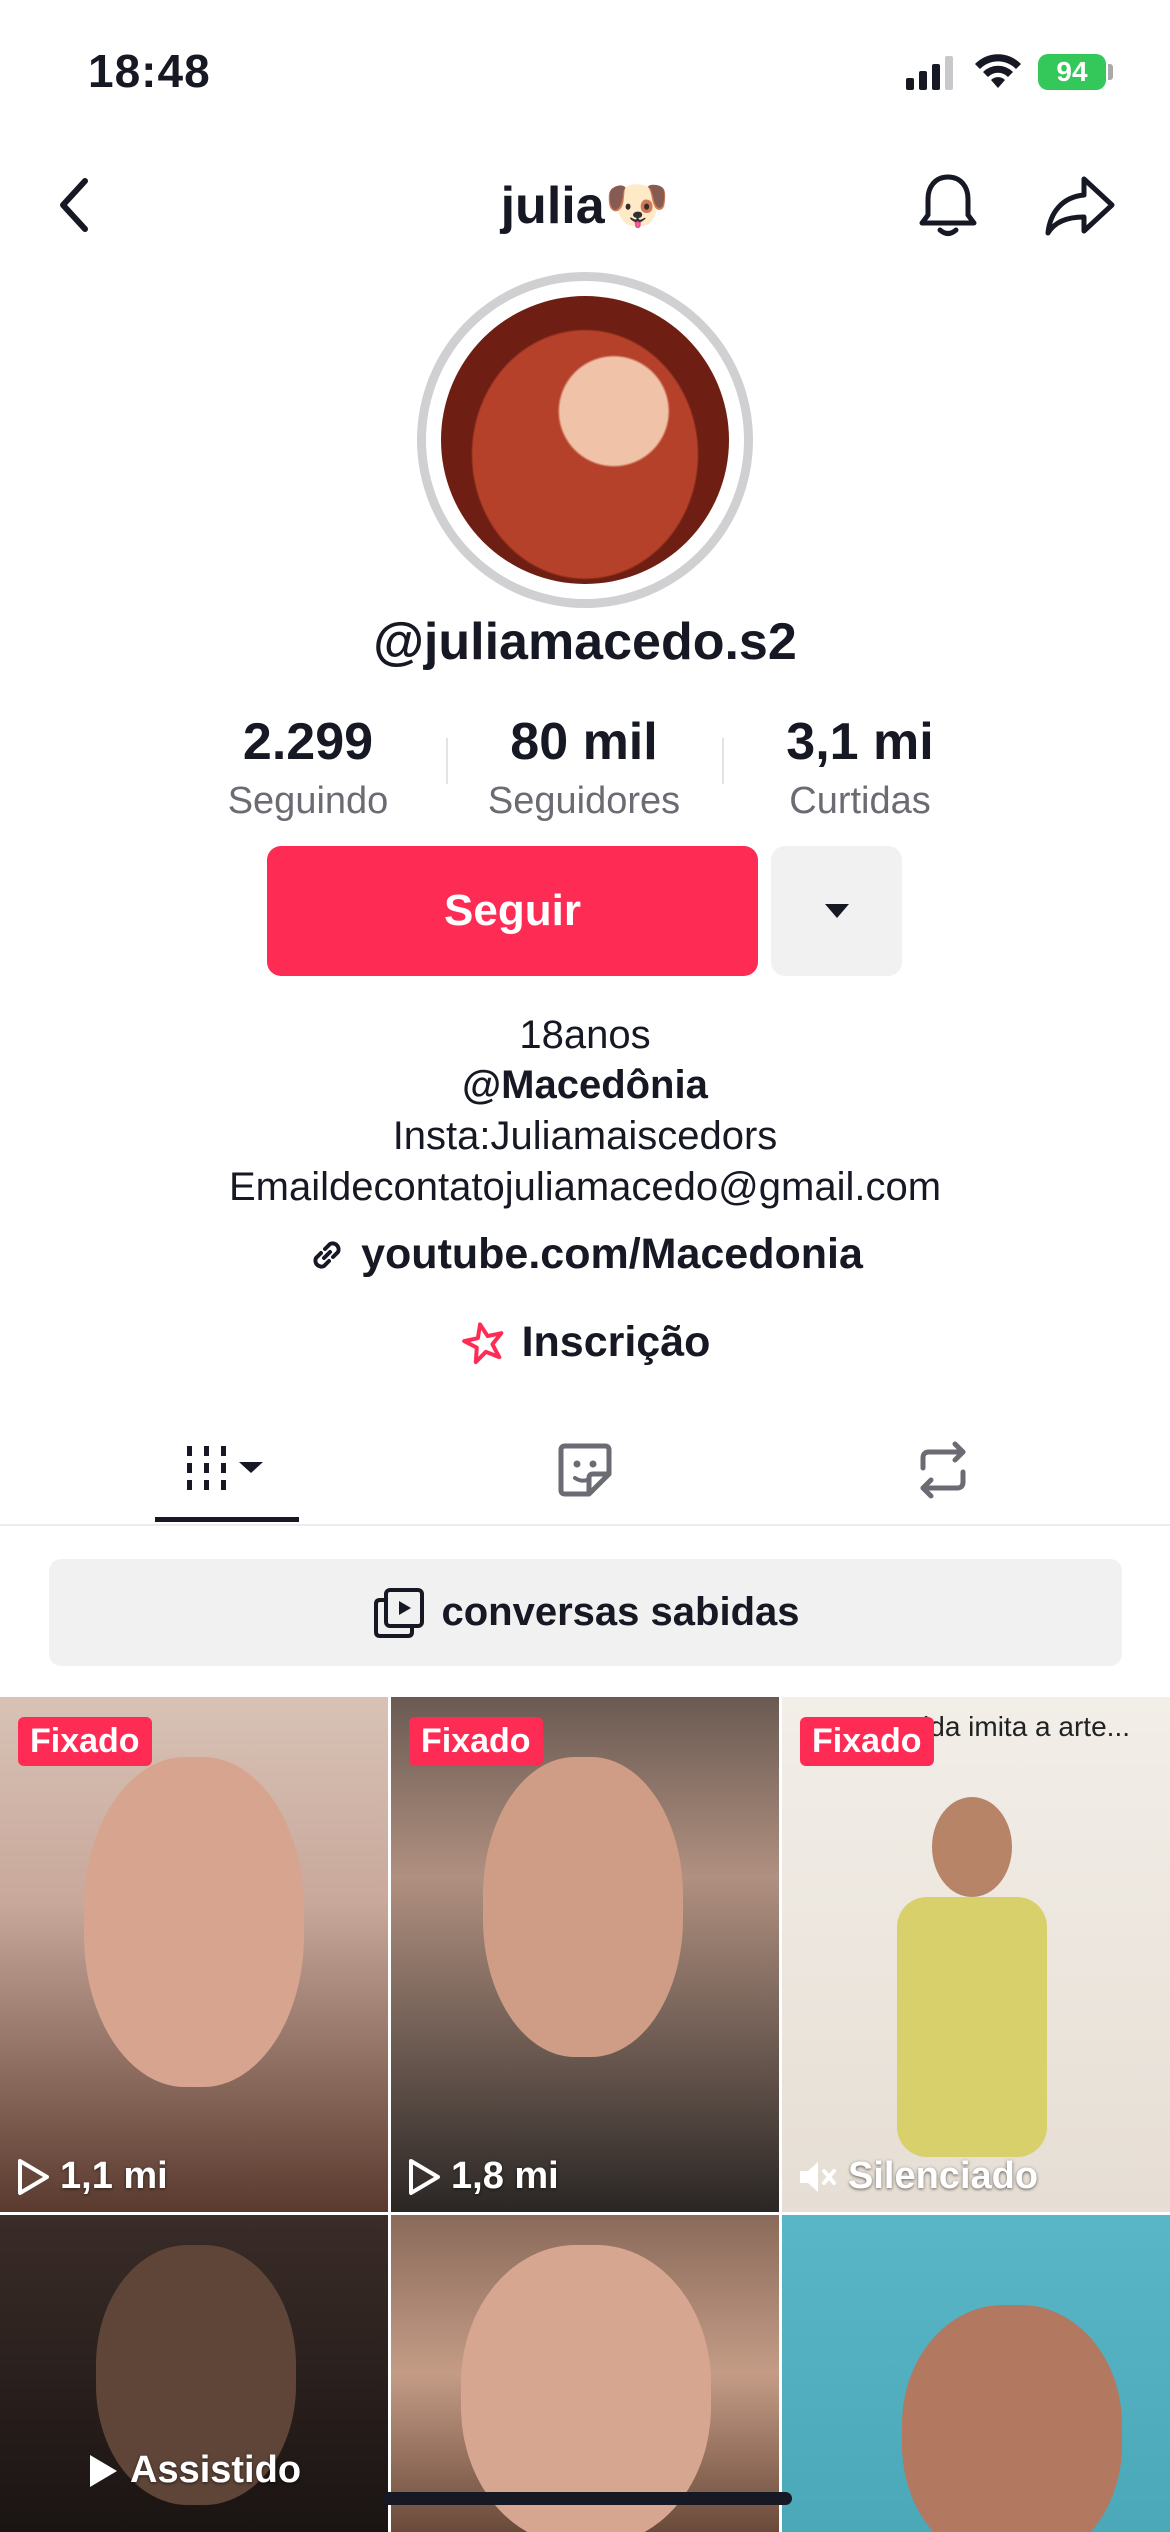  Describe the element at coordinates (860, 742) in the screenshot. I see `stat-value: 3,1 mi` at that location.